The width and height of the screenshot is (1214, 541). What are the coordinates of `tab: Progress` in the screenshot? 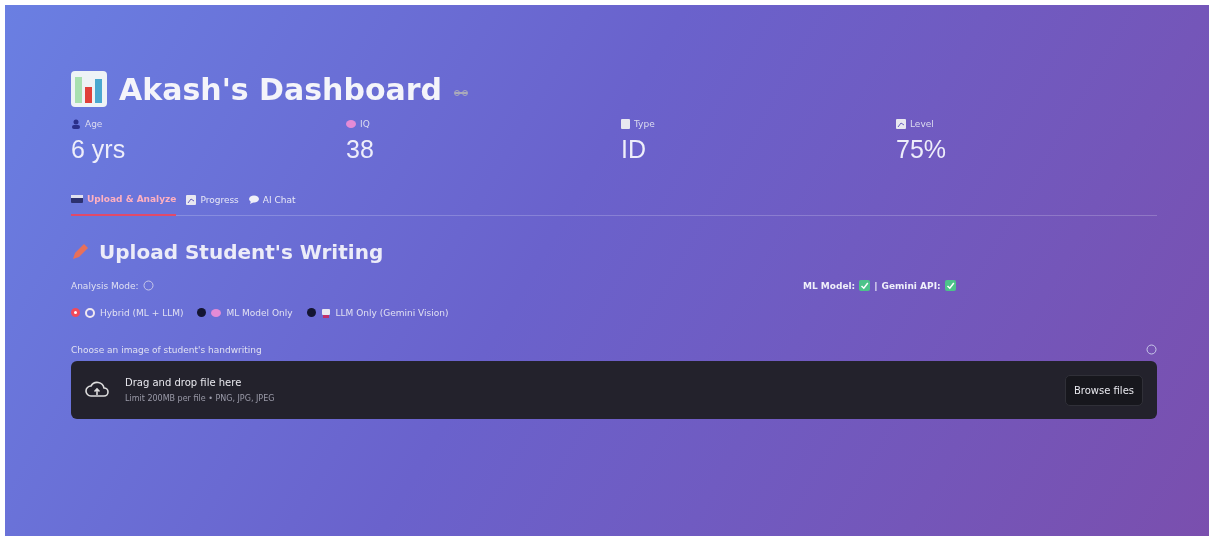 It's located at (212, 202).